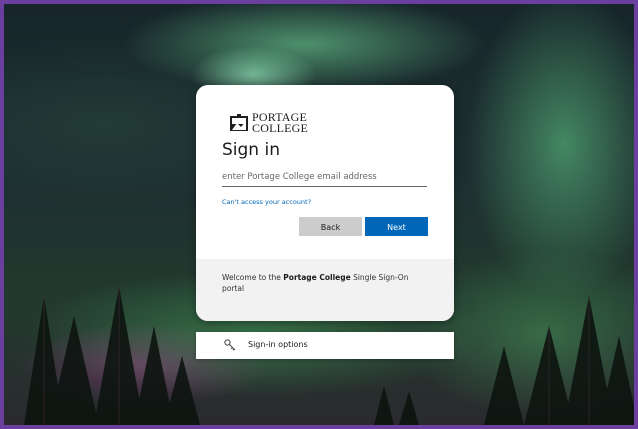  What do you see at coordinates (239, 122) in the screenshot?
I see `college-crest-icon` at bounding box center [239, 122].